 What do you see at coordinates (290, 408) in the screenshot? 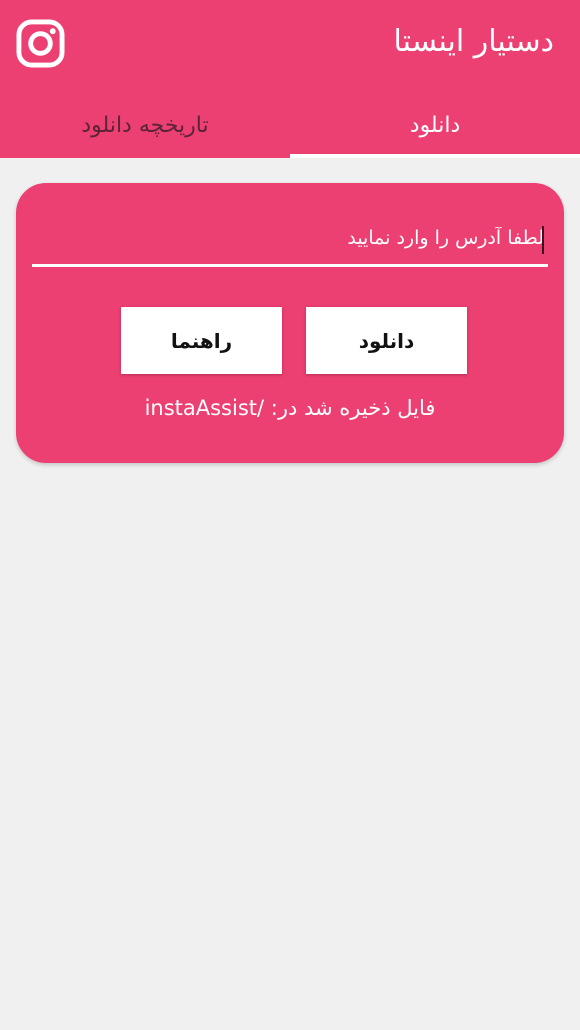
I see `save-path-text: فایل ذخیره شد در: /instaAssist` at bounding box center [290, 408].